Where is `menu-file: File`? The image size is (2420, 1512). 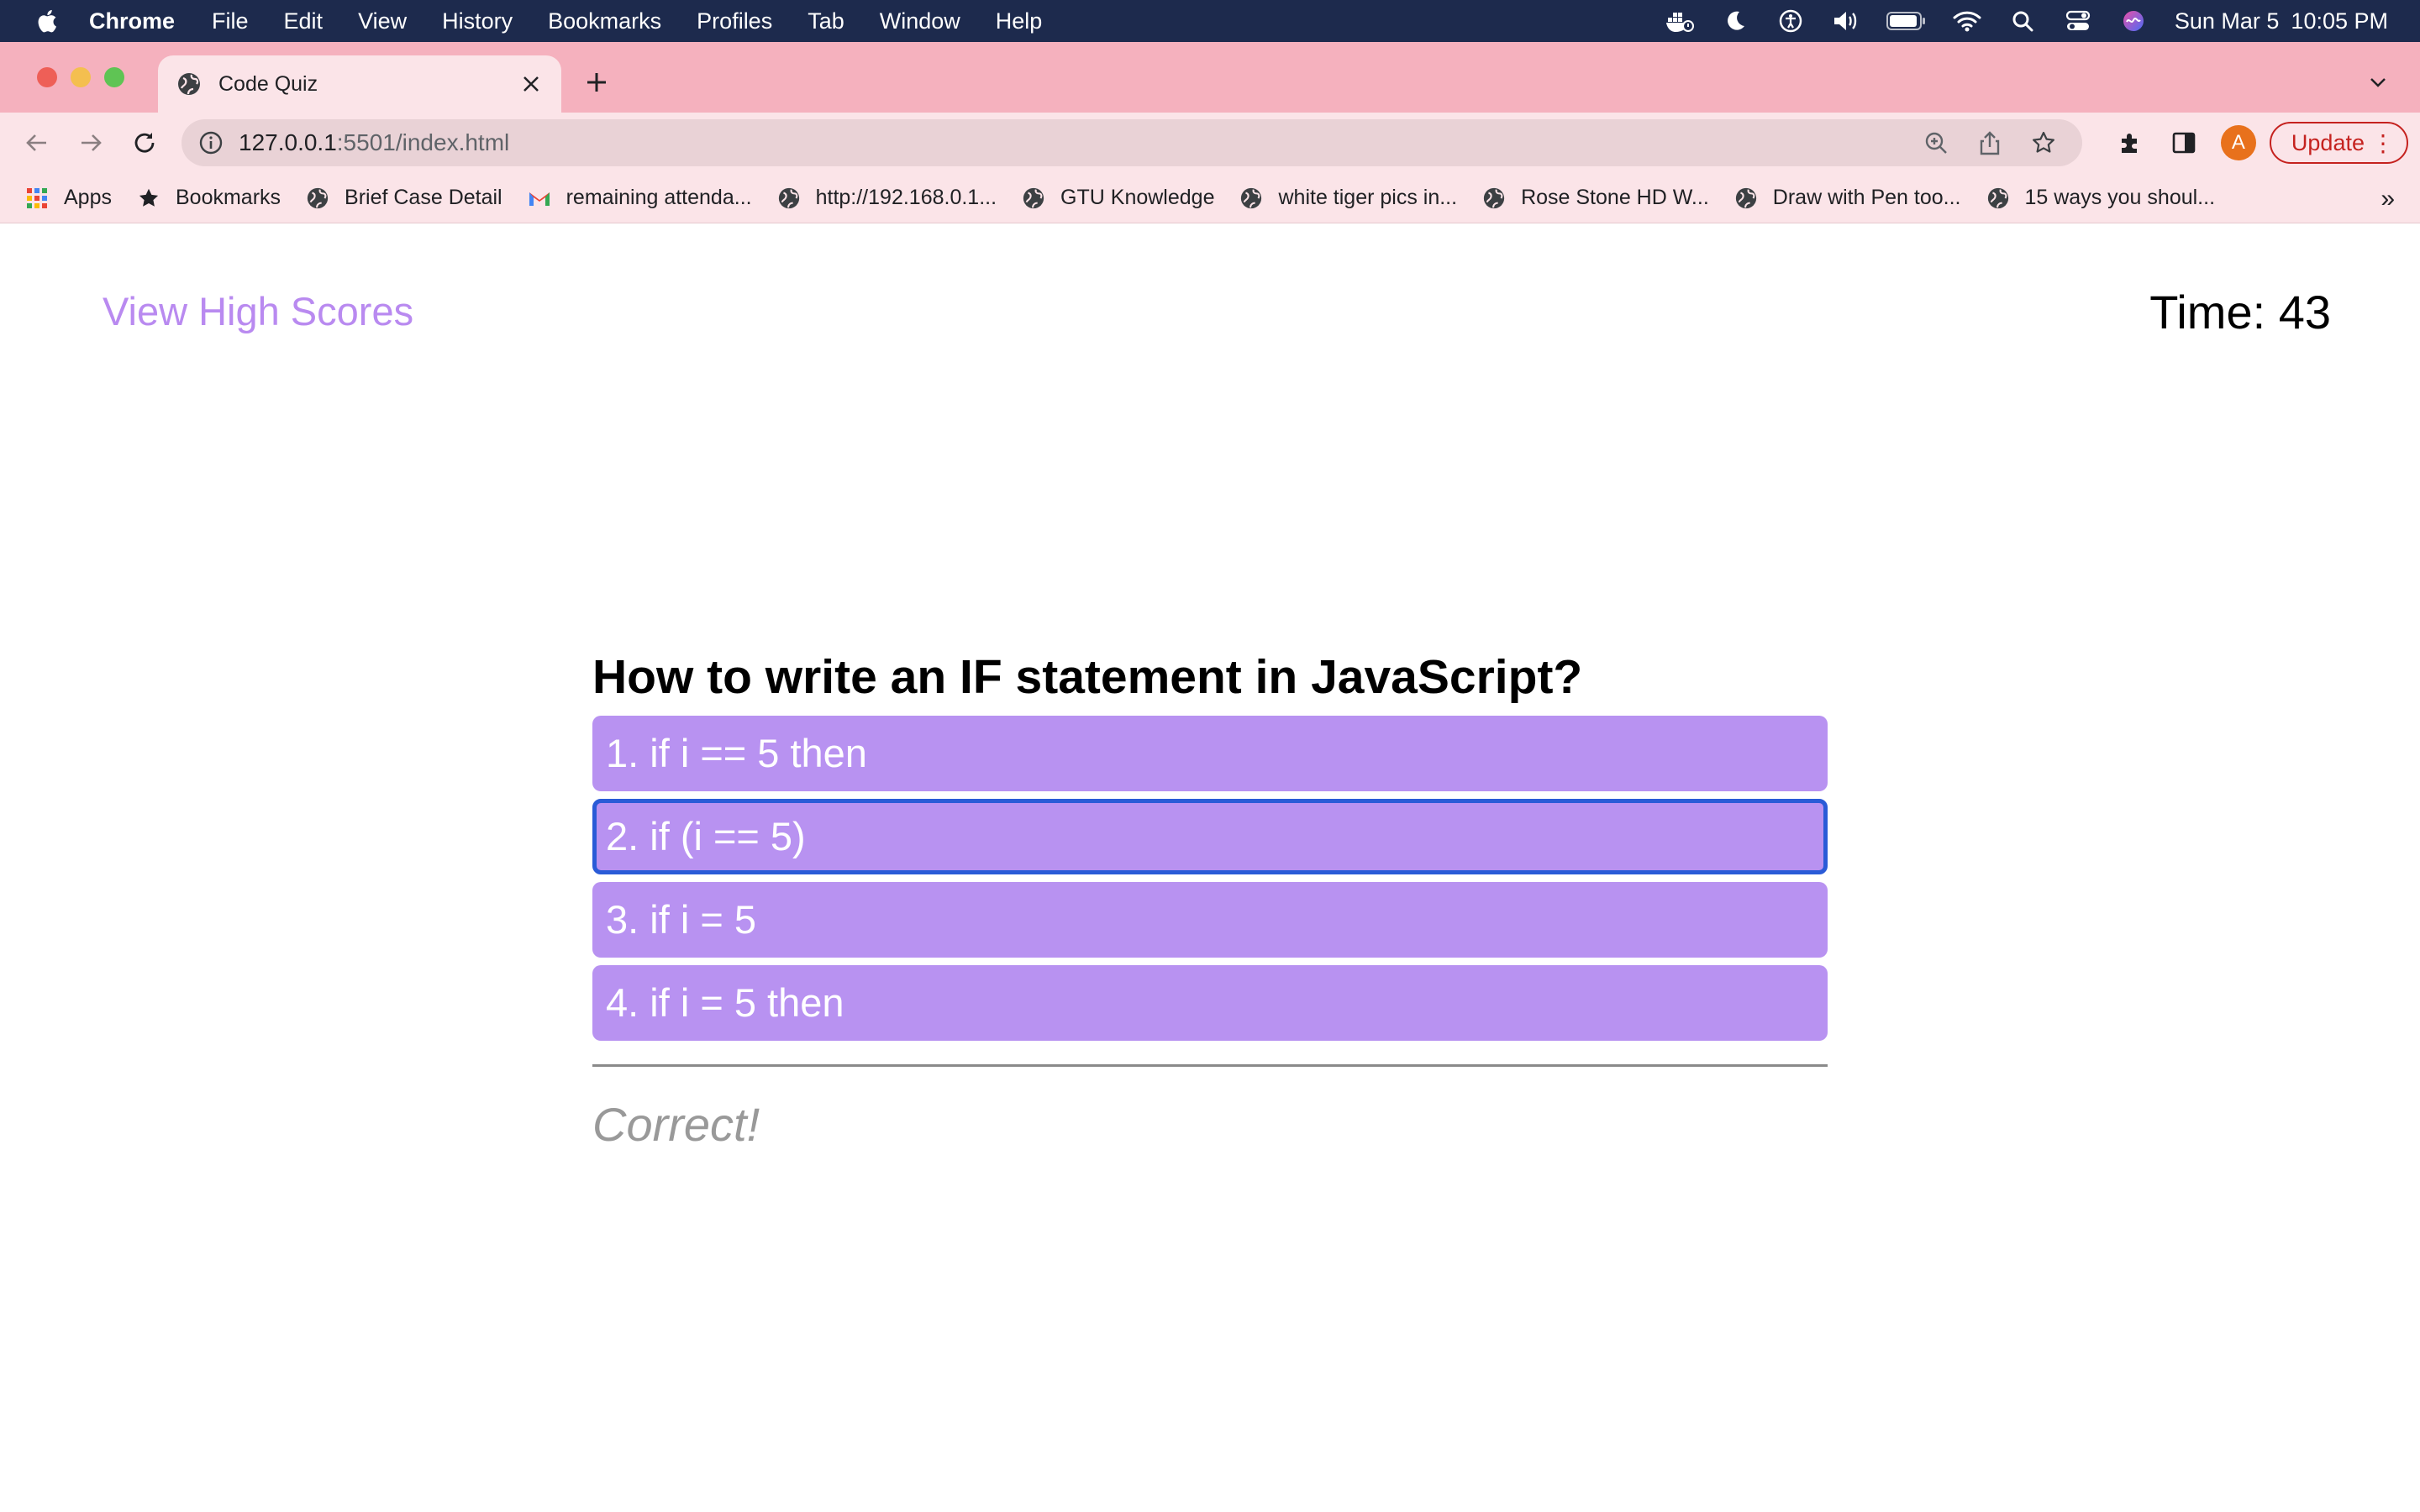
menu-file: File is located at coordinates (231, 21).